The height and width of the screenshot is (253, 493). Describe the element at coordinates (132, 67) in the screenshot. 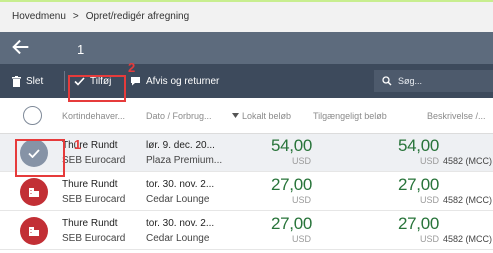

I see `annotation-number-2: 2` at that location.